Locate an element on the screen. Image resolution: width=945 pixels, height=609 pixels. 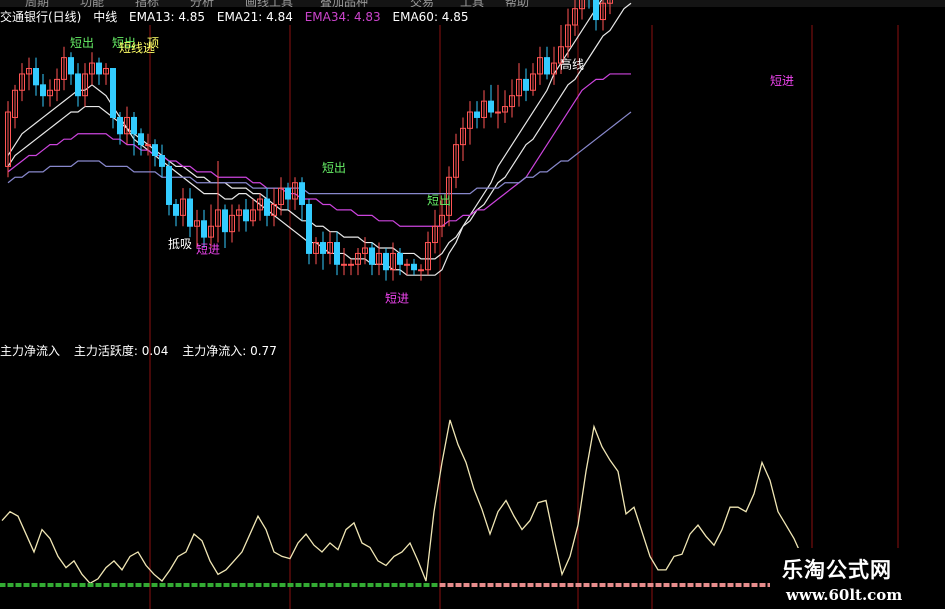
watermark-url: www.60lt.com is located at coordinates (844, 595).